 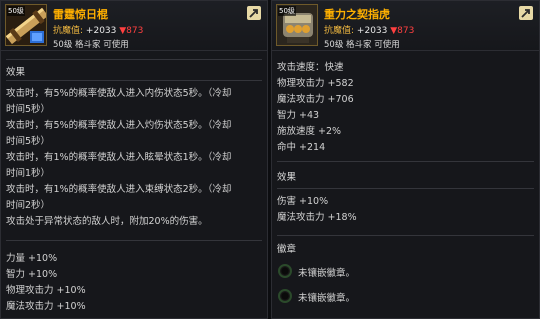 I want to click on left-effect-line: 时间2秒）, so click(x=28, y=205).